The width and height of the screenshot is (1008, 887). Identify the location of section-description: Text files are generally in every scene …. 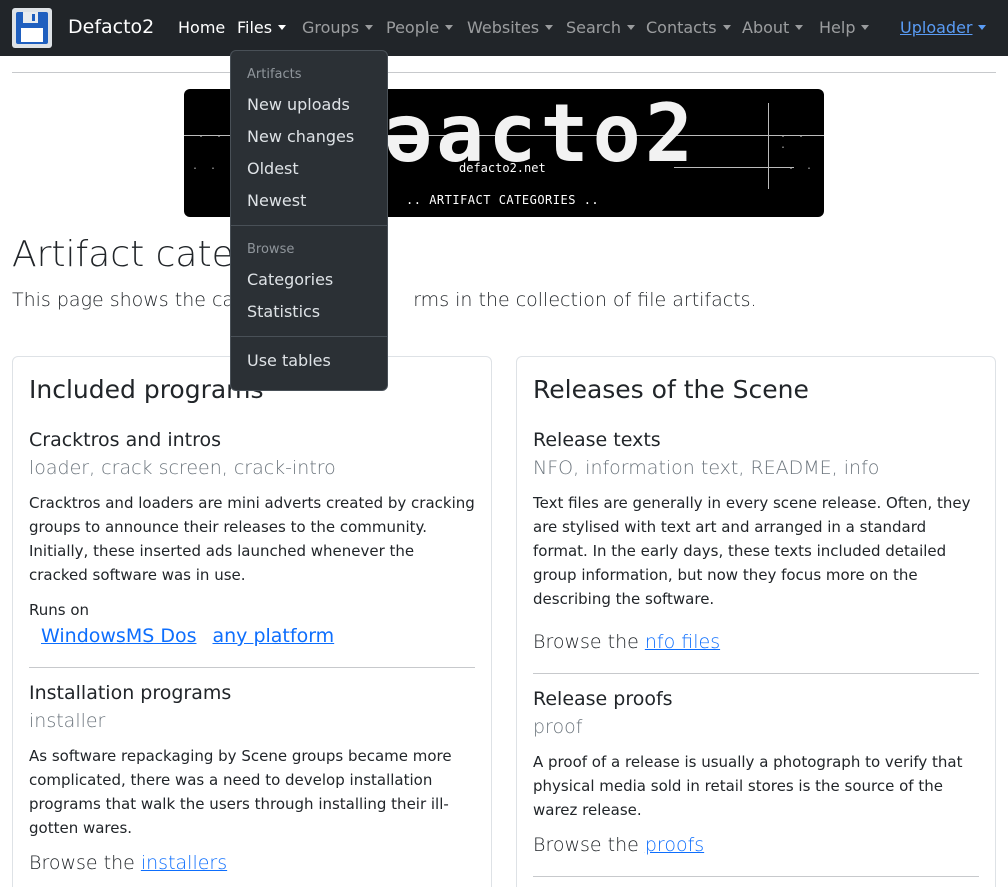
(752, 551).